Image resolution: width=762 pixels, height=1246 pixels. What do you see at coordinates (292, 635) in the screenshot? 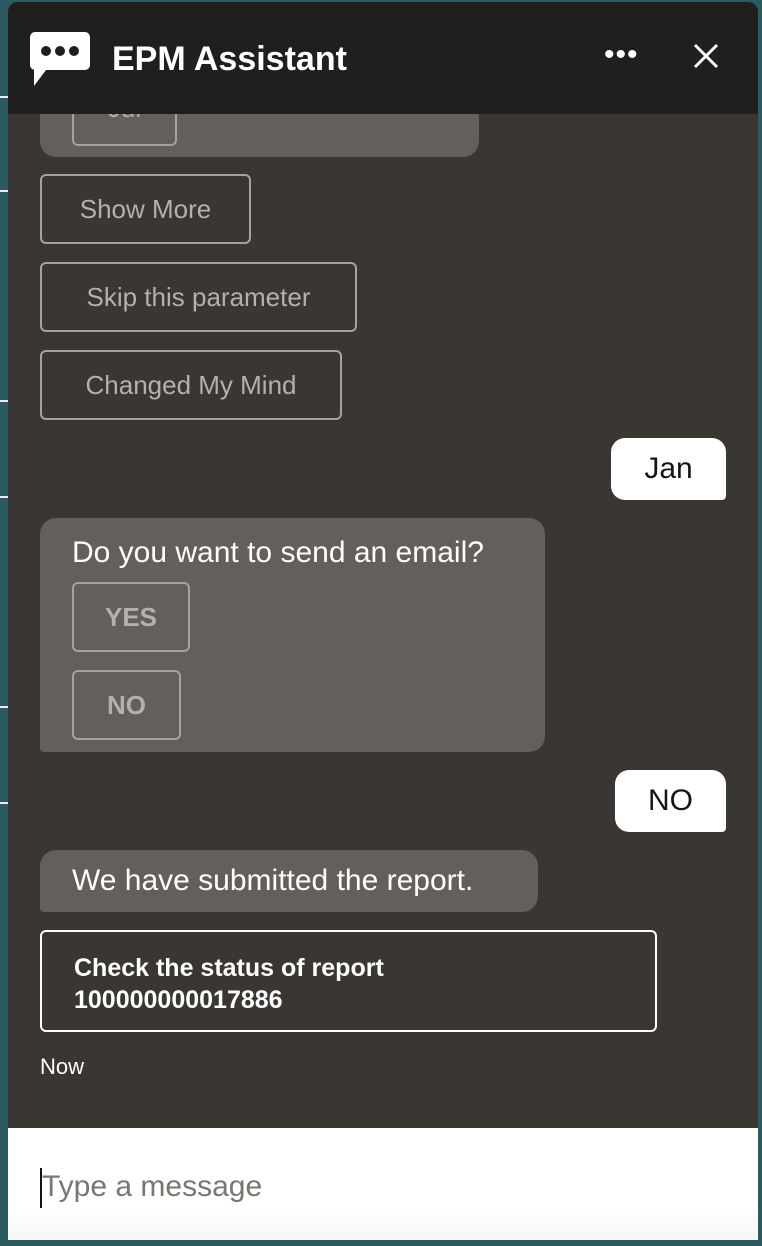
I see `bot-question-bubble: Do you want to send an email? YES NO` at bounding box center [292, 635].